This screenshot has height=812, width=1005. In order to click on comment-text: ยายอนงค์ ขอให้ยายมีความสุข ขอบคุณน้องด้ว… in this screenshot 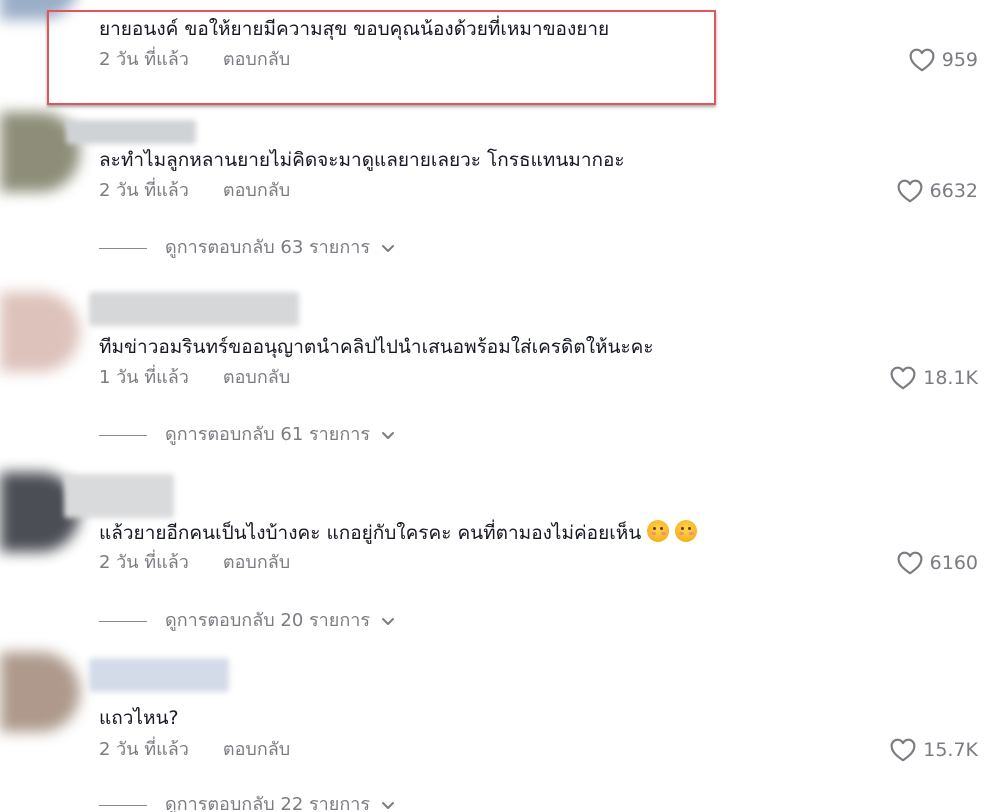, I will do `click(354, 29)`.